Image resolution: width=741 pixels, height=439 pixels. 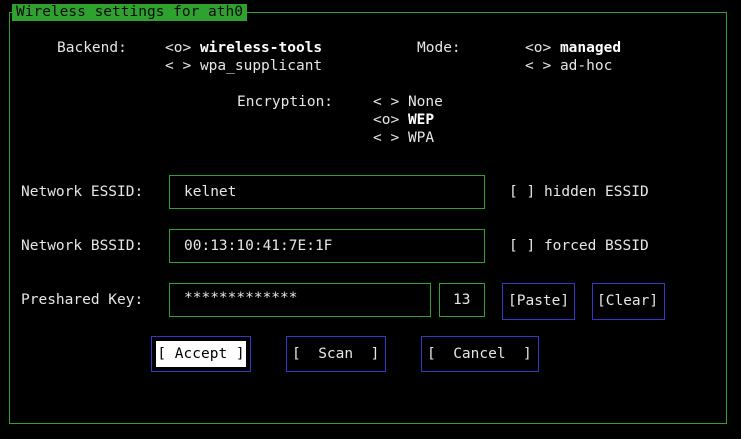 I want to click on essid-value: kelnet, so click(x=210, y=192).